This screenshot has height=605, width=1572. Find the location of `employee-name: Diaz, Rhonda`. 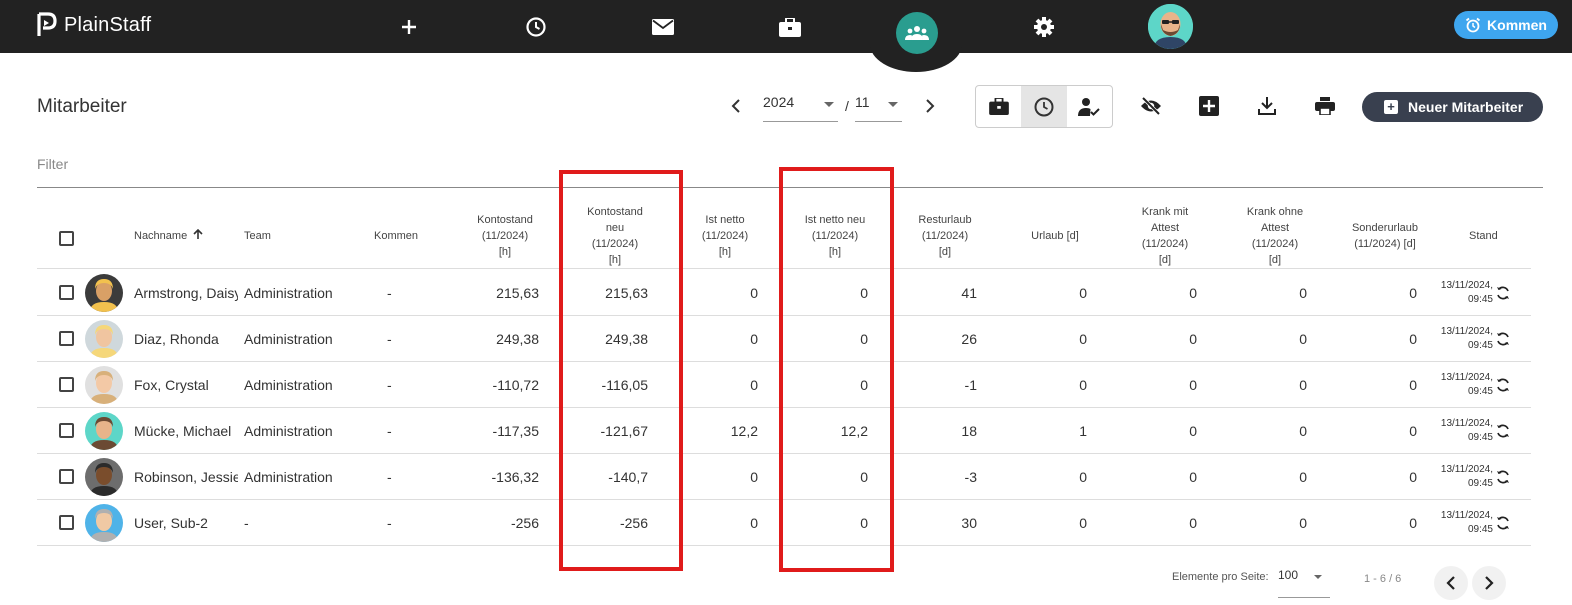

employee-name: Diaz, Rhonda is located at coordinates (186, 339).